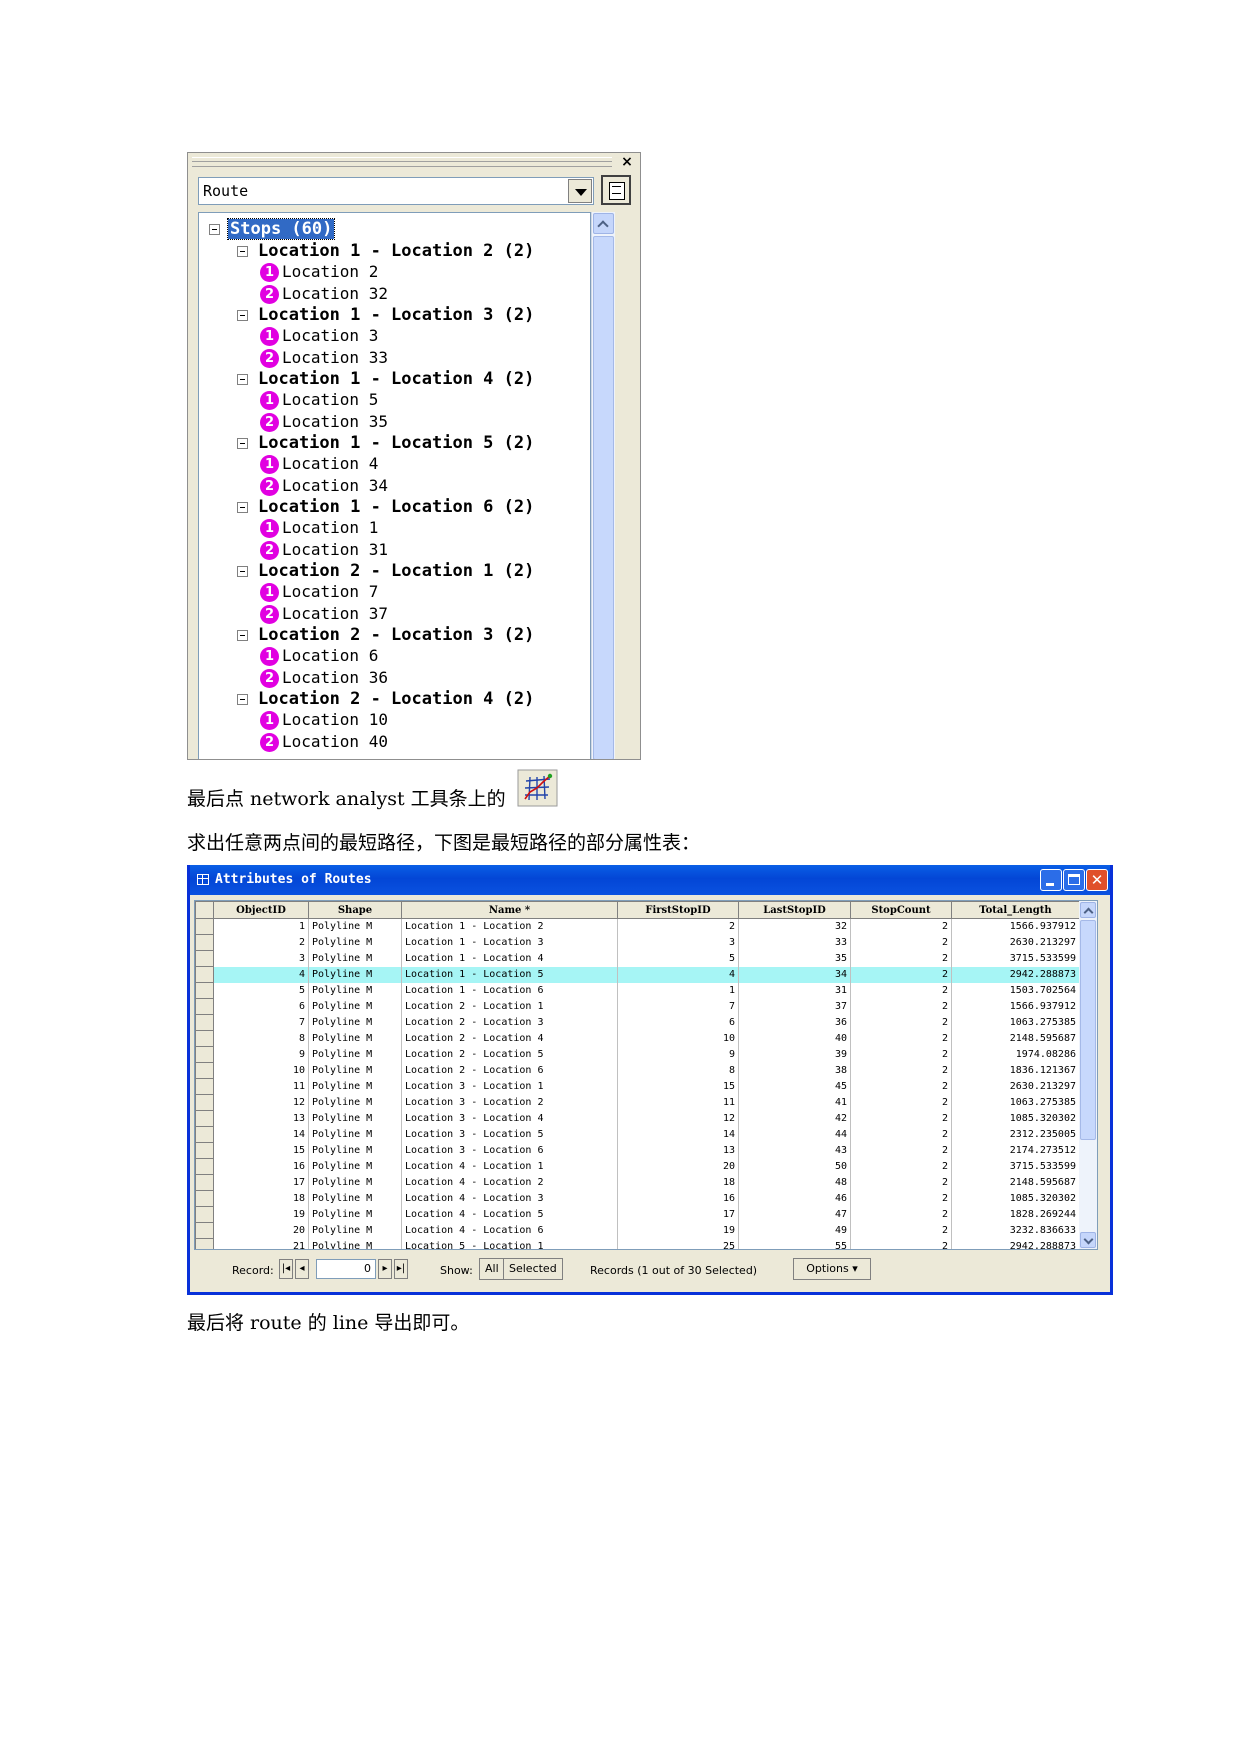 The height and width of the screenshot is (1754, 1241). I want to click on tree-stop-item: 1 Location 4, so click(340, 464).